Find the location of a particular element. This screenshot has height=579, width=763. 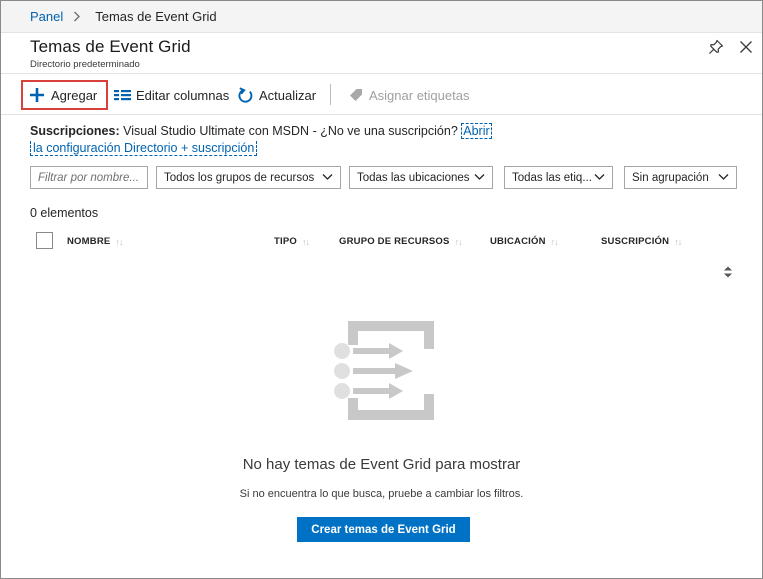

resource-groups-value: Todos los grupos de recursos is located at coordinates (239, 177).